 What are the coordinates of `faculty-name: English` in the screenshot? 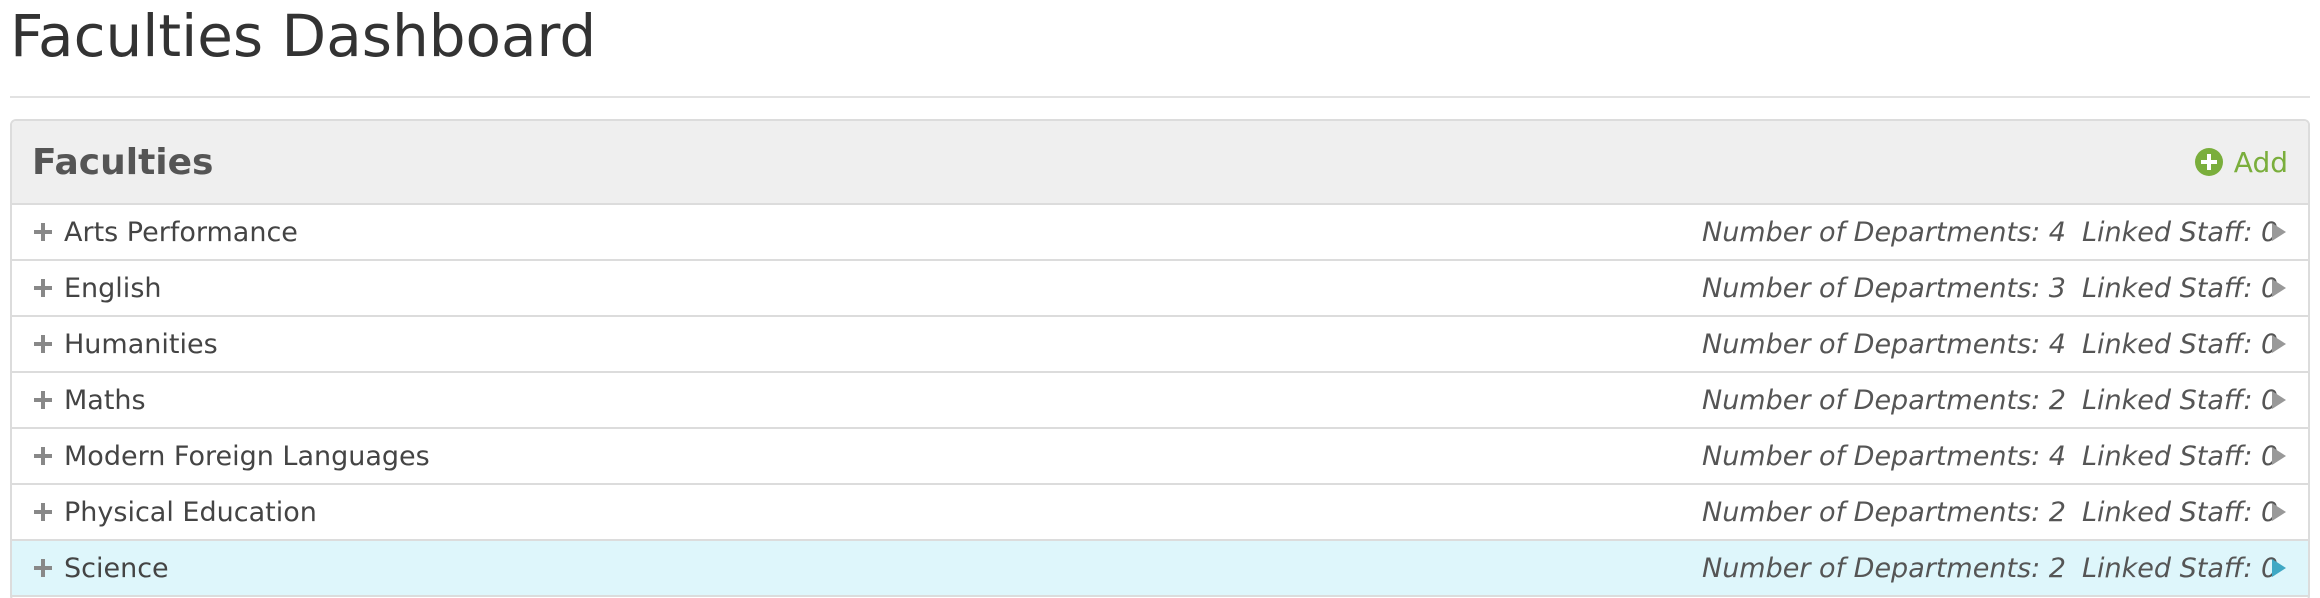 It's located at (113, 288).